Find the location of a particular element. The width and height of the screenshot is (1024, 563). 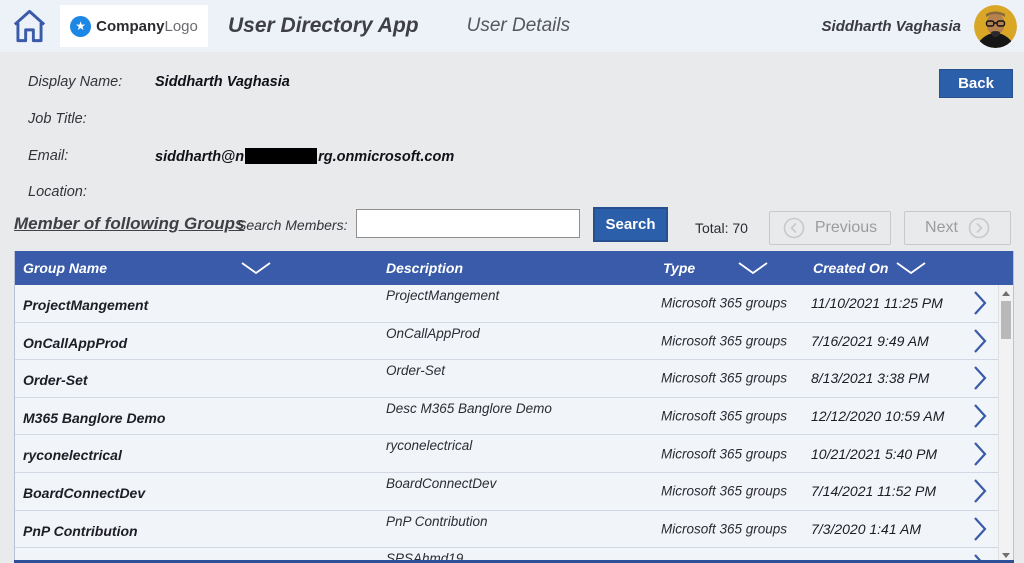

page-title: User Details is located at coordinates (518, 25).